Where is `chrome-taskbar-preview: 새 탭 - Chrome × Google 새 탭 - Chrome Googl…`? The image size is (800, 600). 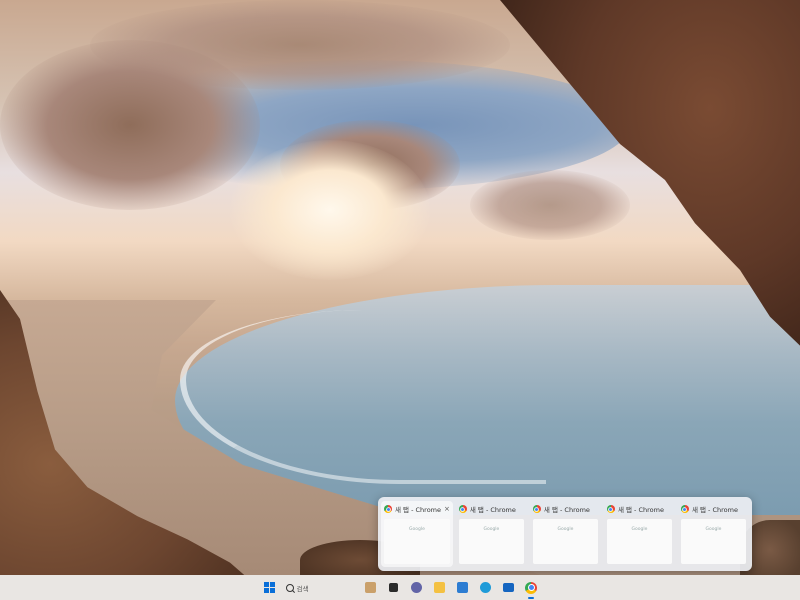 chrome-taskbar-preview: 새 탭 - Chrome × Google 새 탭 - Chrome Googl… is located at coordinates (565, 534).